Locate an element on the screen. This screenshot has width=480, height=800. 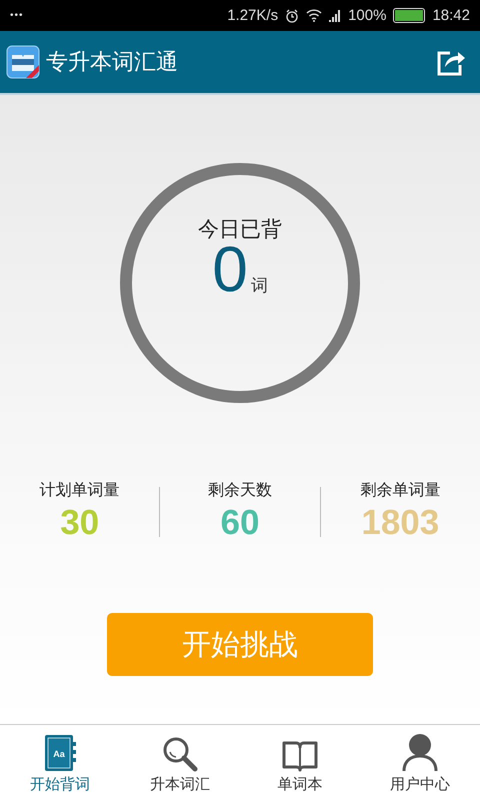
stat-label: 计划单词量 is located at coordinates (80, 490).